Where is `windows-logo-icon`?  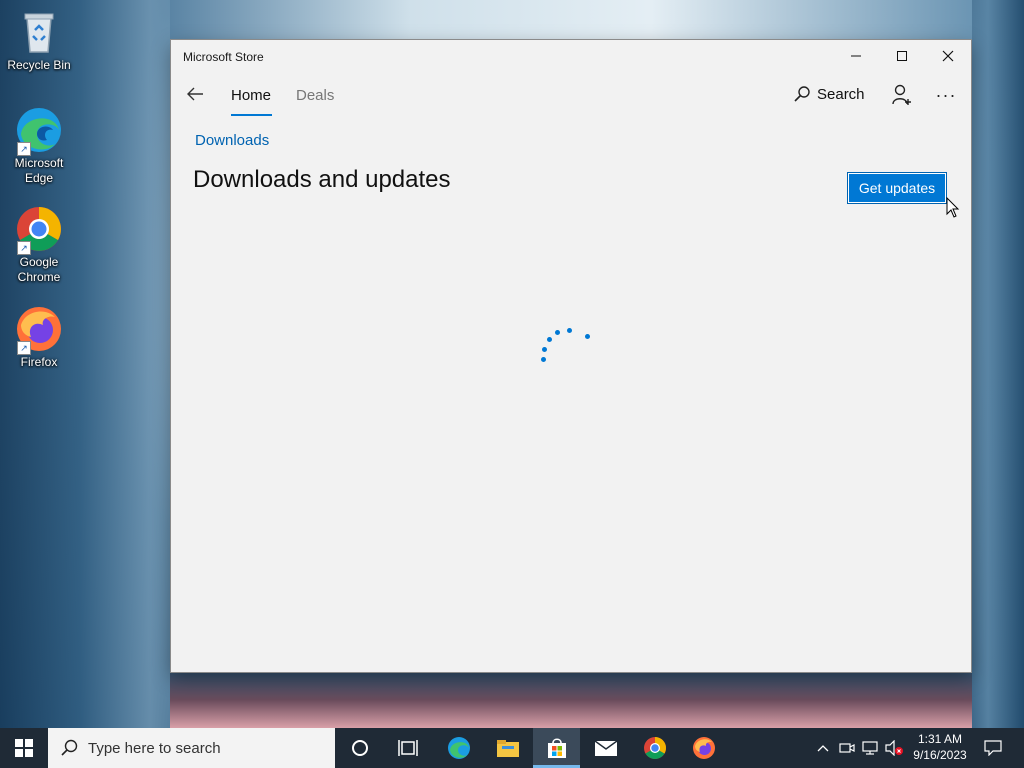 windows-logo-icon is located at coordinates (24, 748).